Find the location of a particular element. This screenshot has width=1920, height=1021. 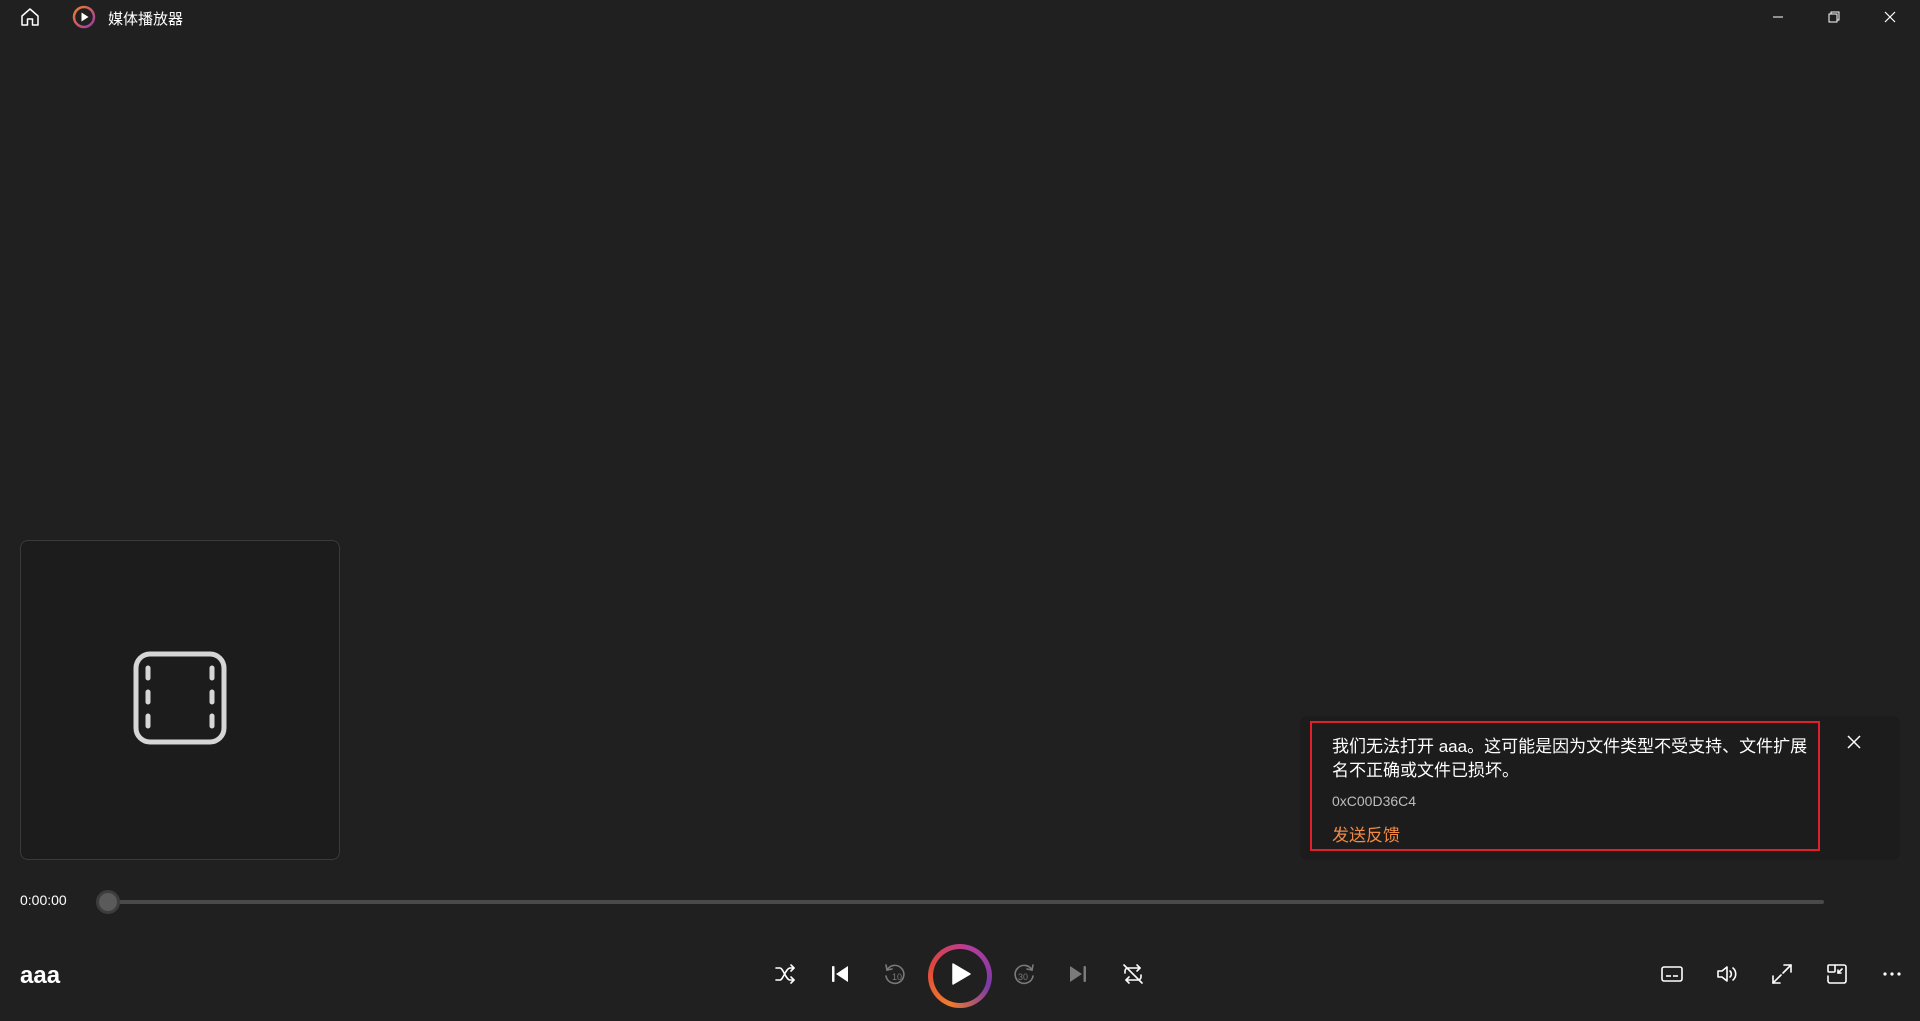

rewind-10-button: 10 is located at coordinates (895, 976).